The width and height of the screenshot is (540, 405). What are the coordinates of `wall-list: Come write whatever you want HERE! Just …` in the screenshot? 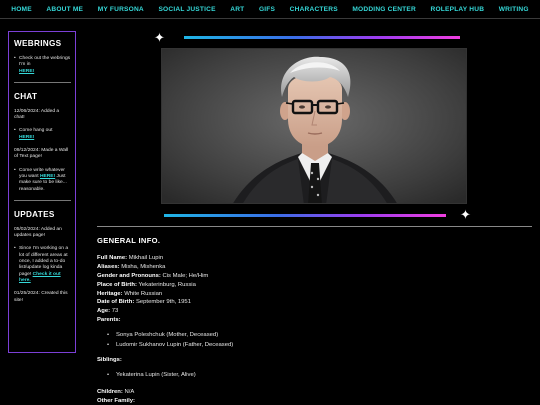 It's located at (42, 180).